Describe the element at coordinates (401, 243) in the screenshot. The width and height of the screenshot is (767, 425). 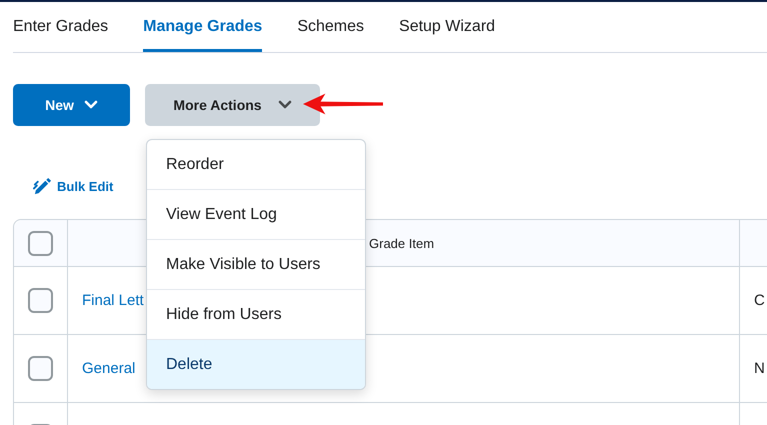
I see `column-header: Grade Item` at that location.